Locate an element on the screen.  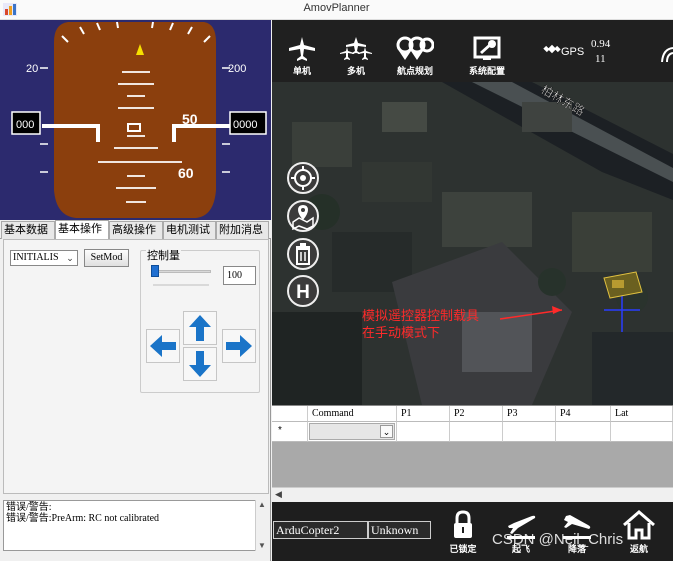
toolbar-label: 单机 is located at coordinates (301, 71).